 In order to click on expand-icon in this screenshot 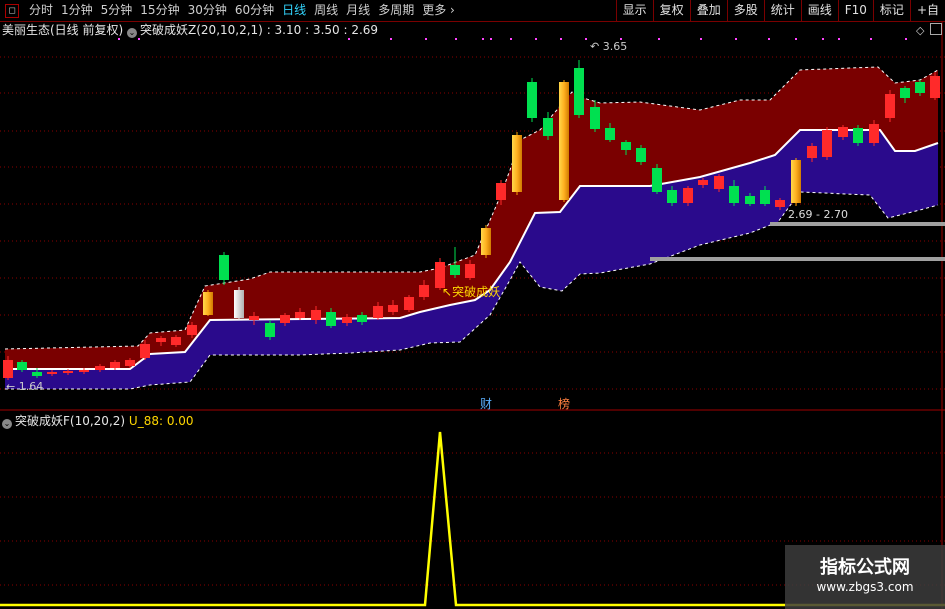, I will do `click(936, 29)`.